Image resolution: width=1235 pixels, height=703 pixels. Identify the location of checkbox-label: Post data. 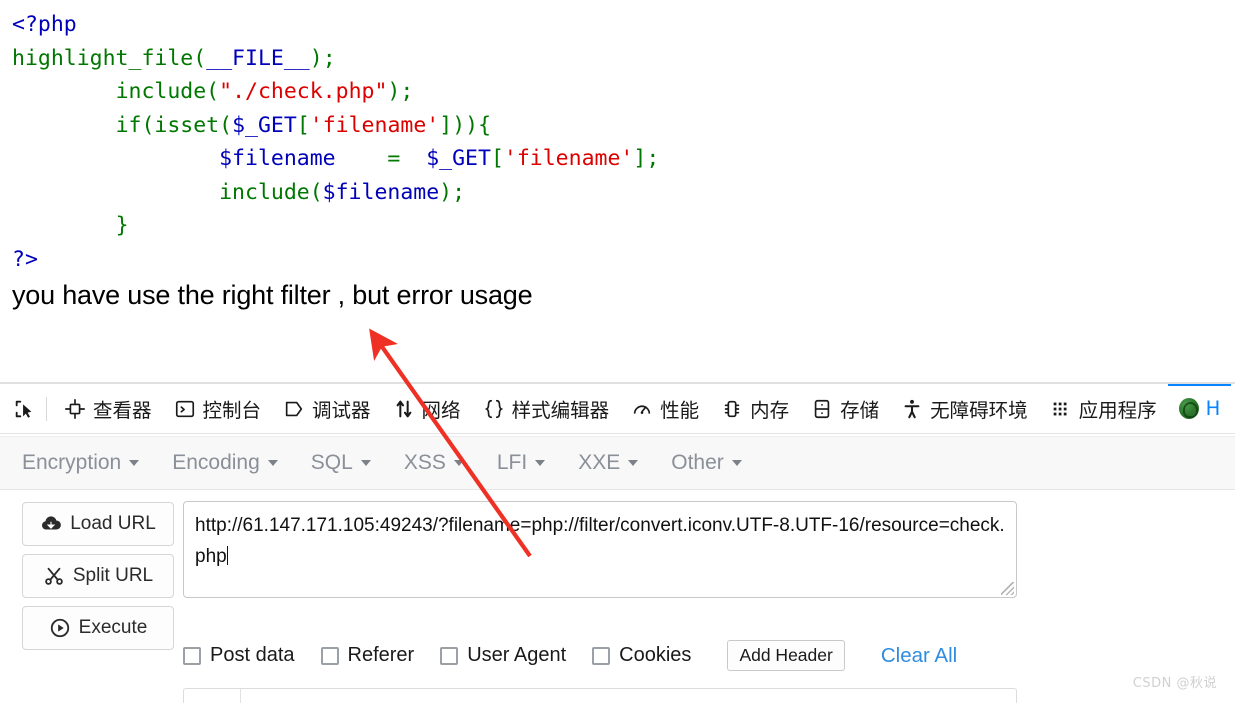
(252, 655).